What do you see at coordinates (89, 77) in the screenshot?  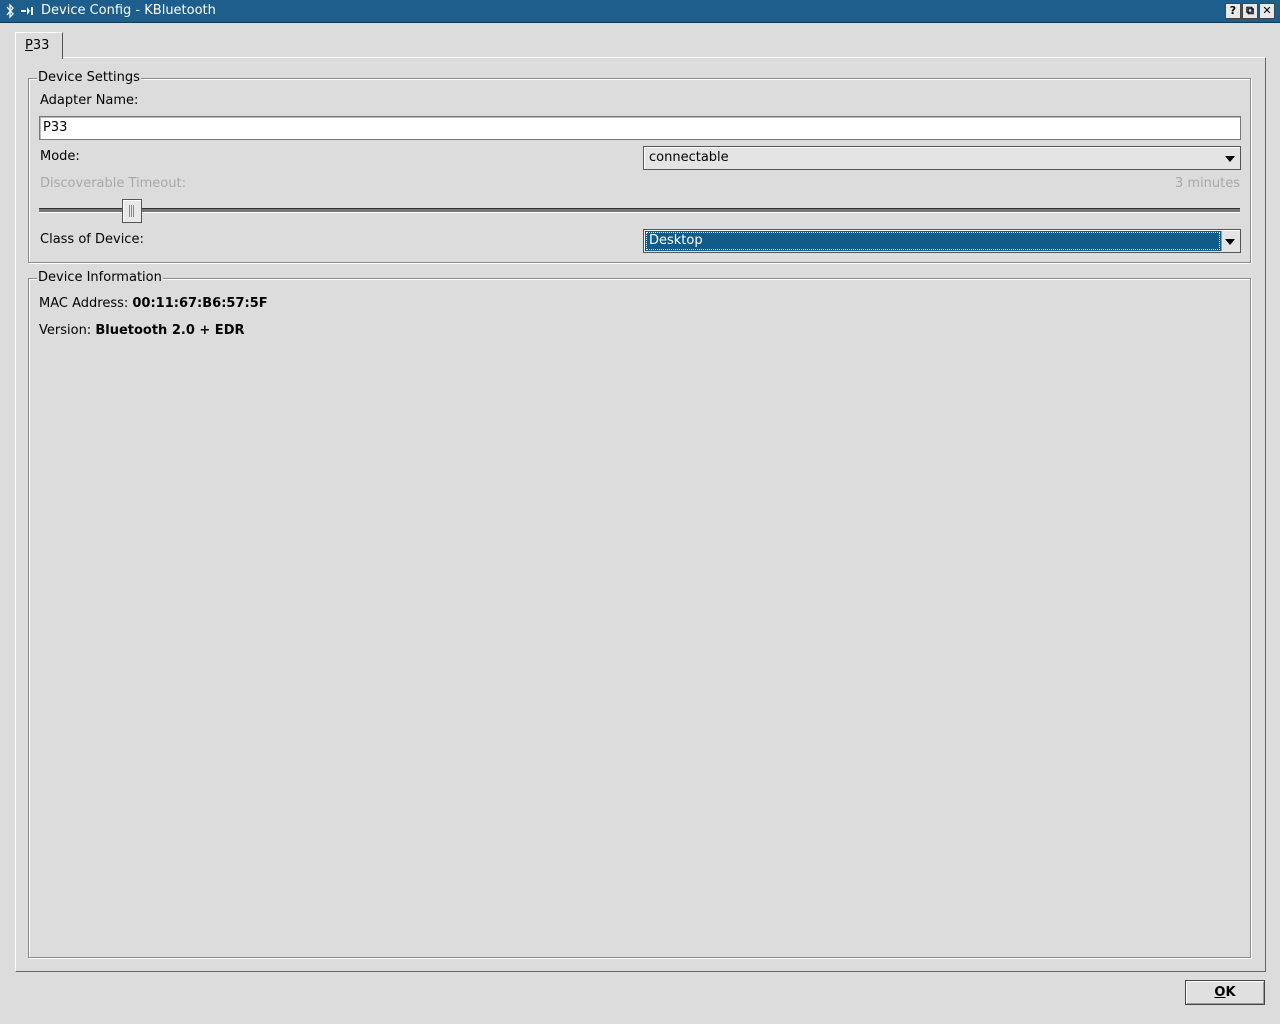 I see `device-settings-title: Device Settings` at bounding box center [89, 77].